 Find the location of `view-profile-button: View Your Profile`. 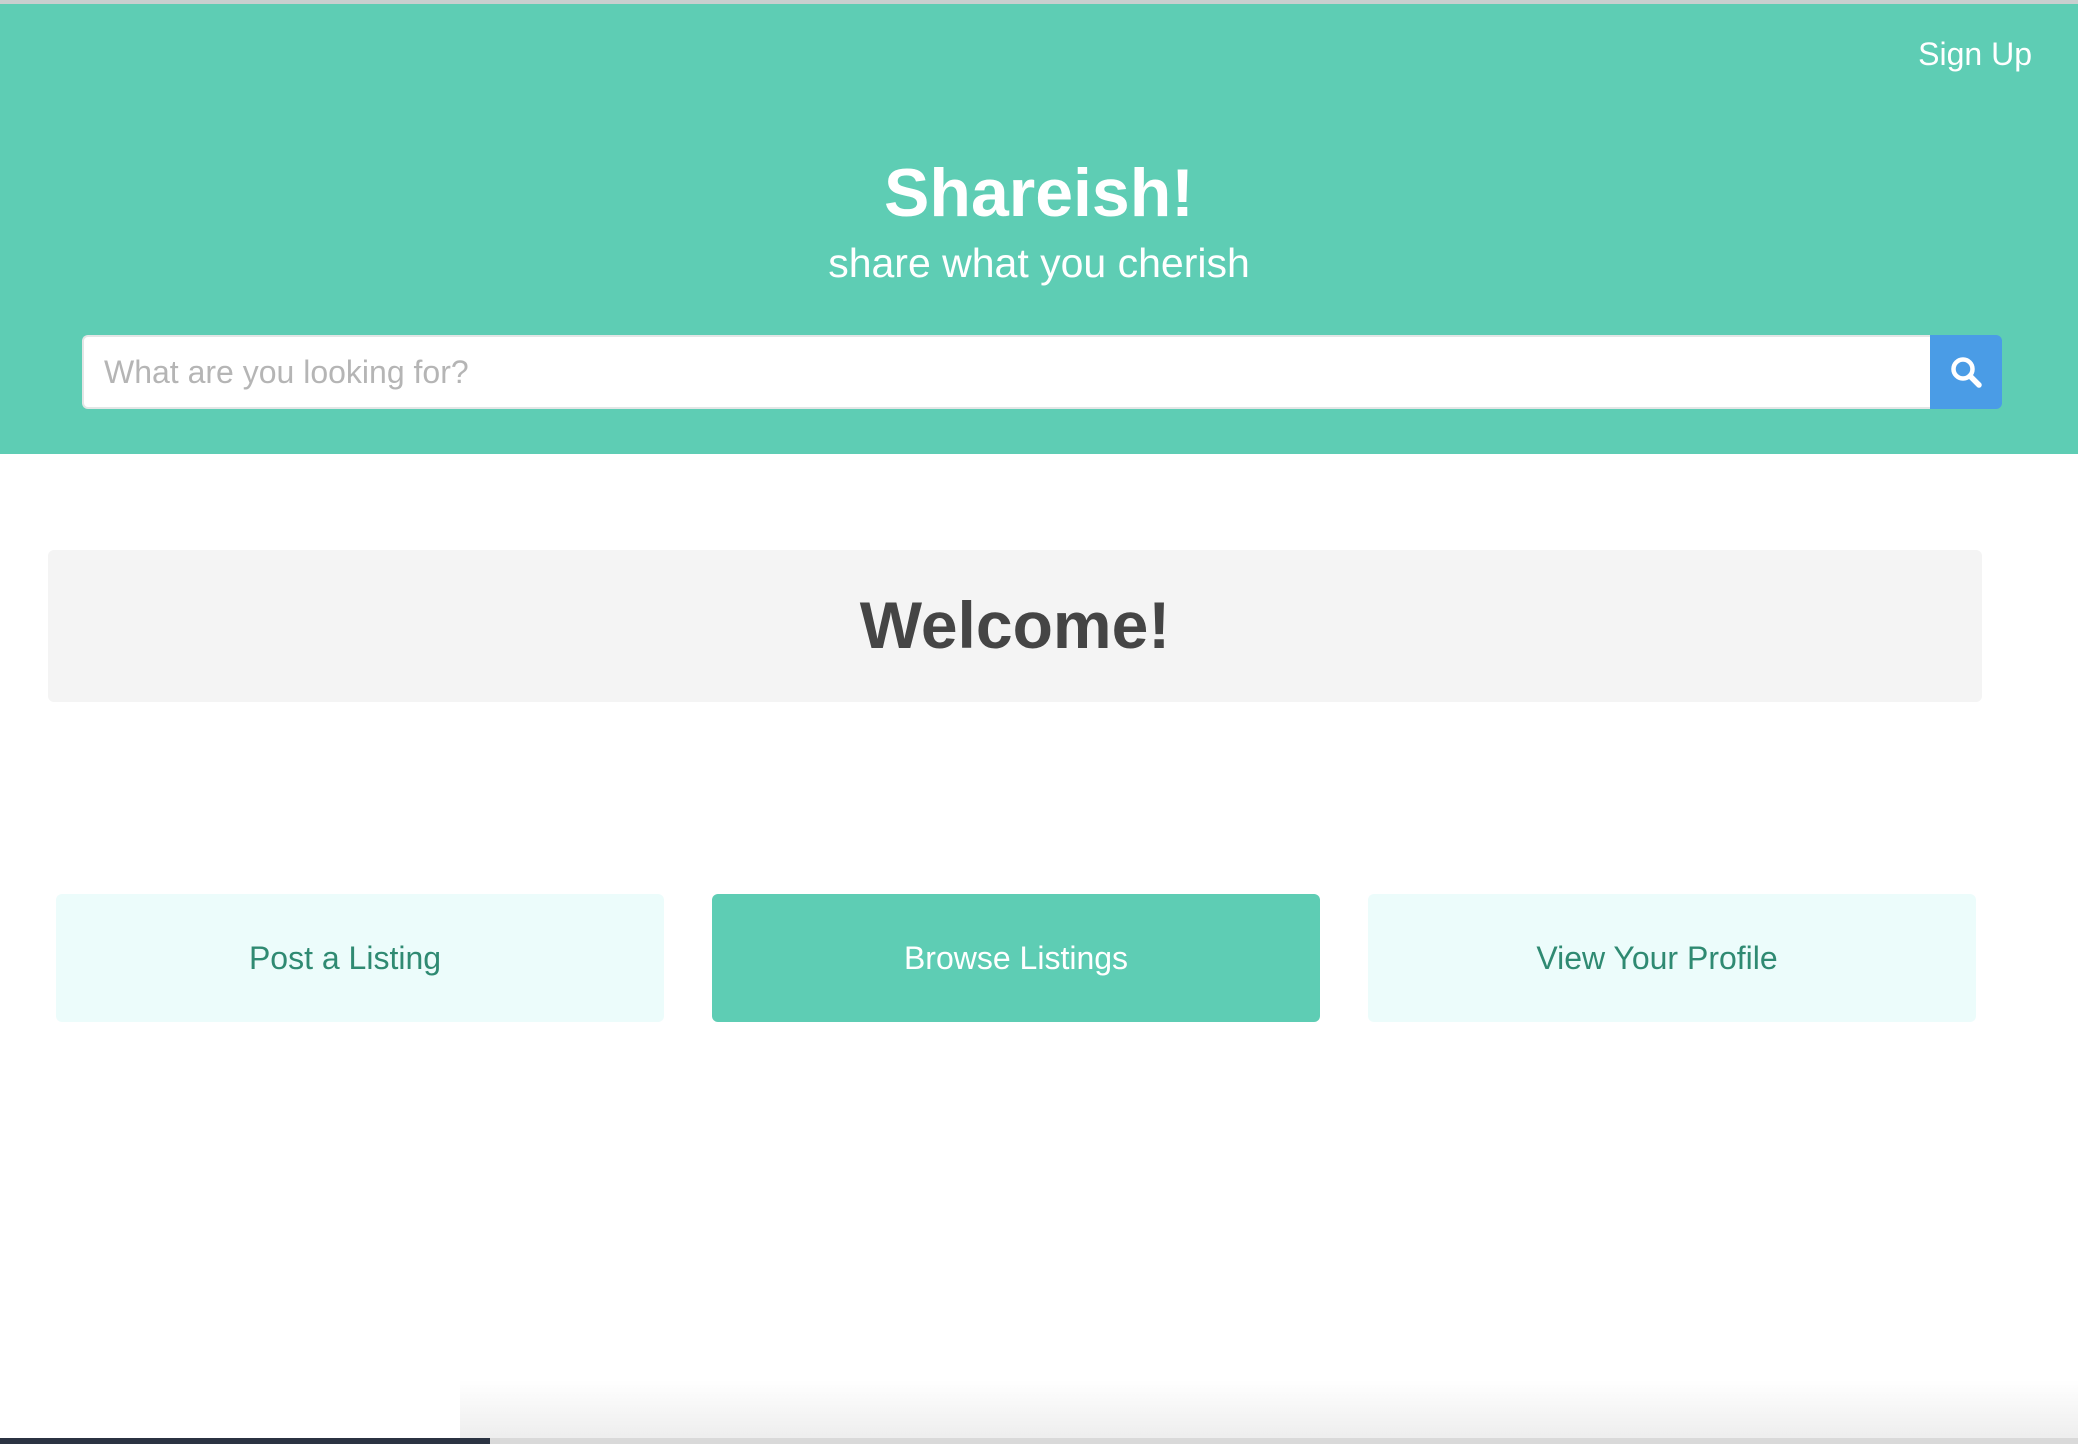

view-profile-button: View Your Profile is located at coordinates (1672, 958).